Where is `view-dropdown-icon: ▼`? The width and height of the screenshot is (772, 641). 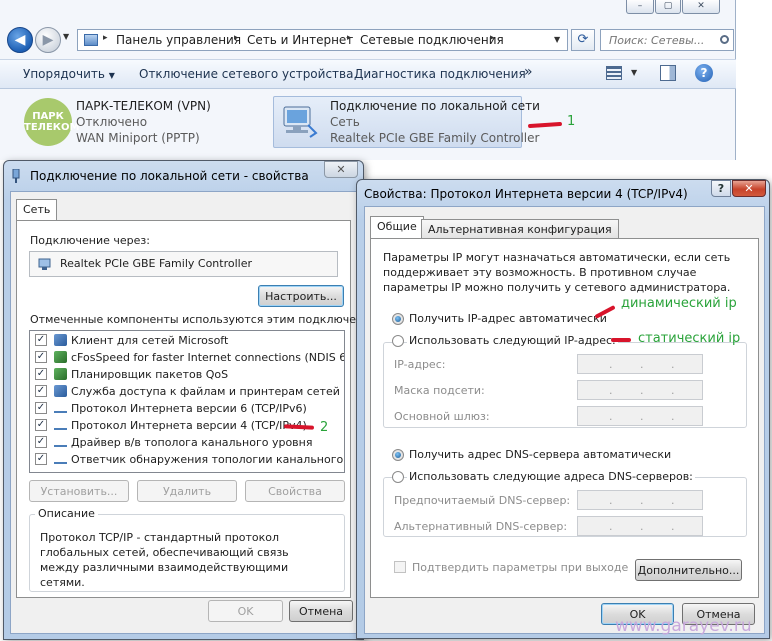
view-dropdown-icon: ▼ is located at coordinates (634, 72).